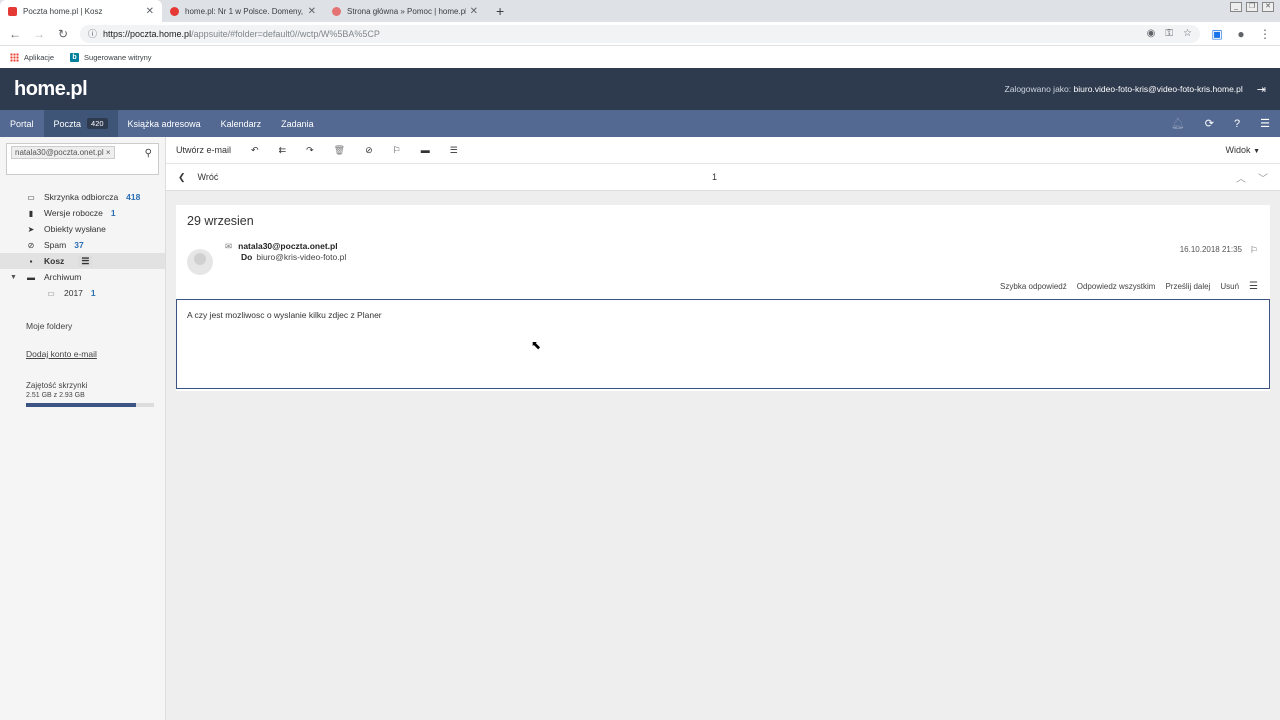 The image size is (1280, 720). I want to click on chip-label: natala30@poczta.onet.pl, so click(59, 152).